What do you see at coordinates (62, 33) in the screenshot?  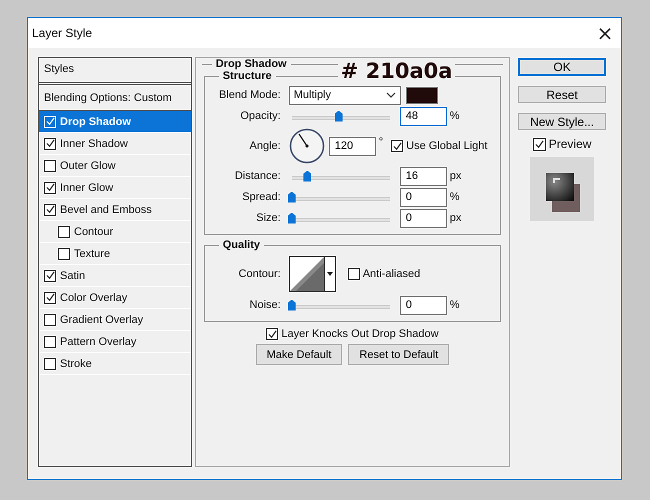 I see `window-title: Layer Style` at bounding box center [62, 33].